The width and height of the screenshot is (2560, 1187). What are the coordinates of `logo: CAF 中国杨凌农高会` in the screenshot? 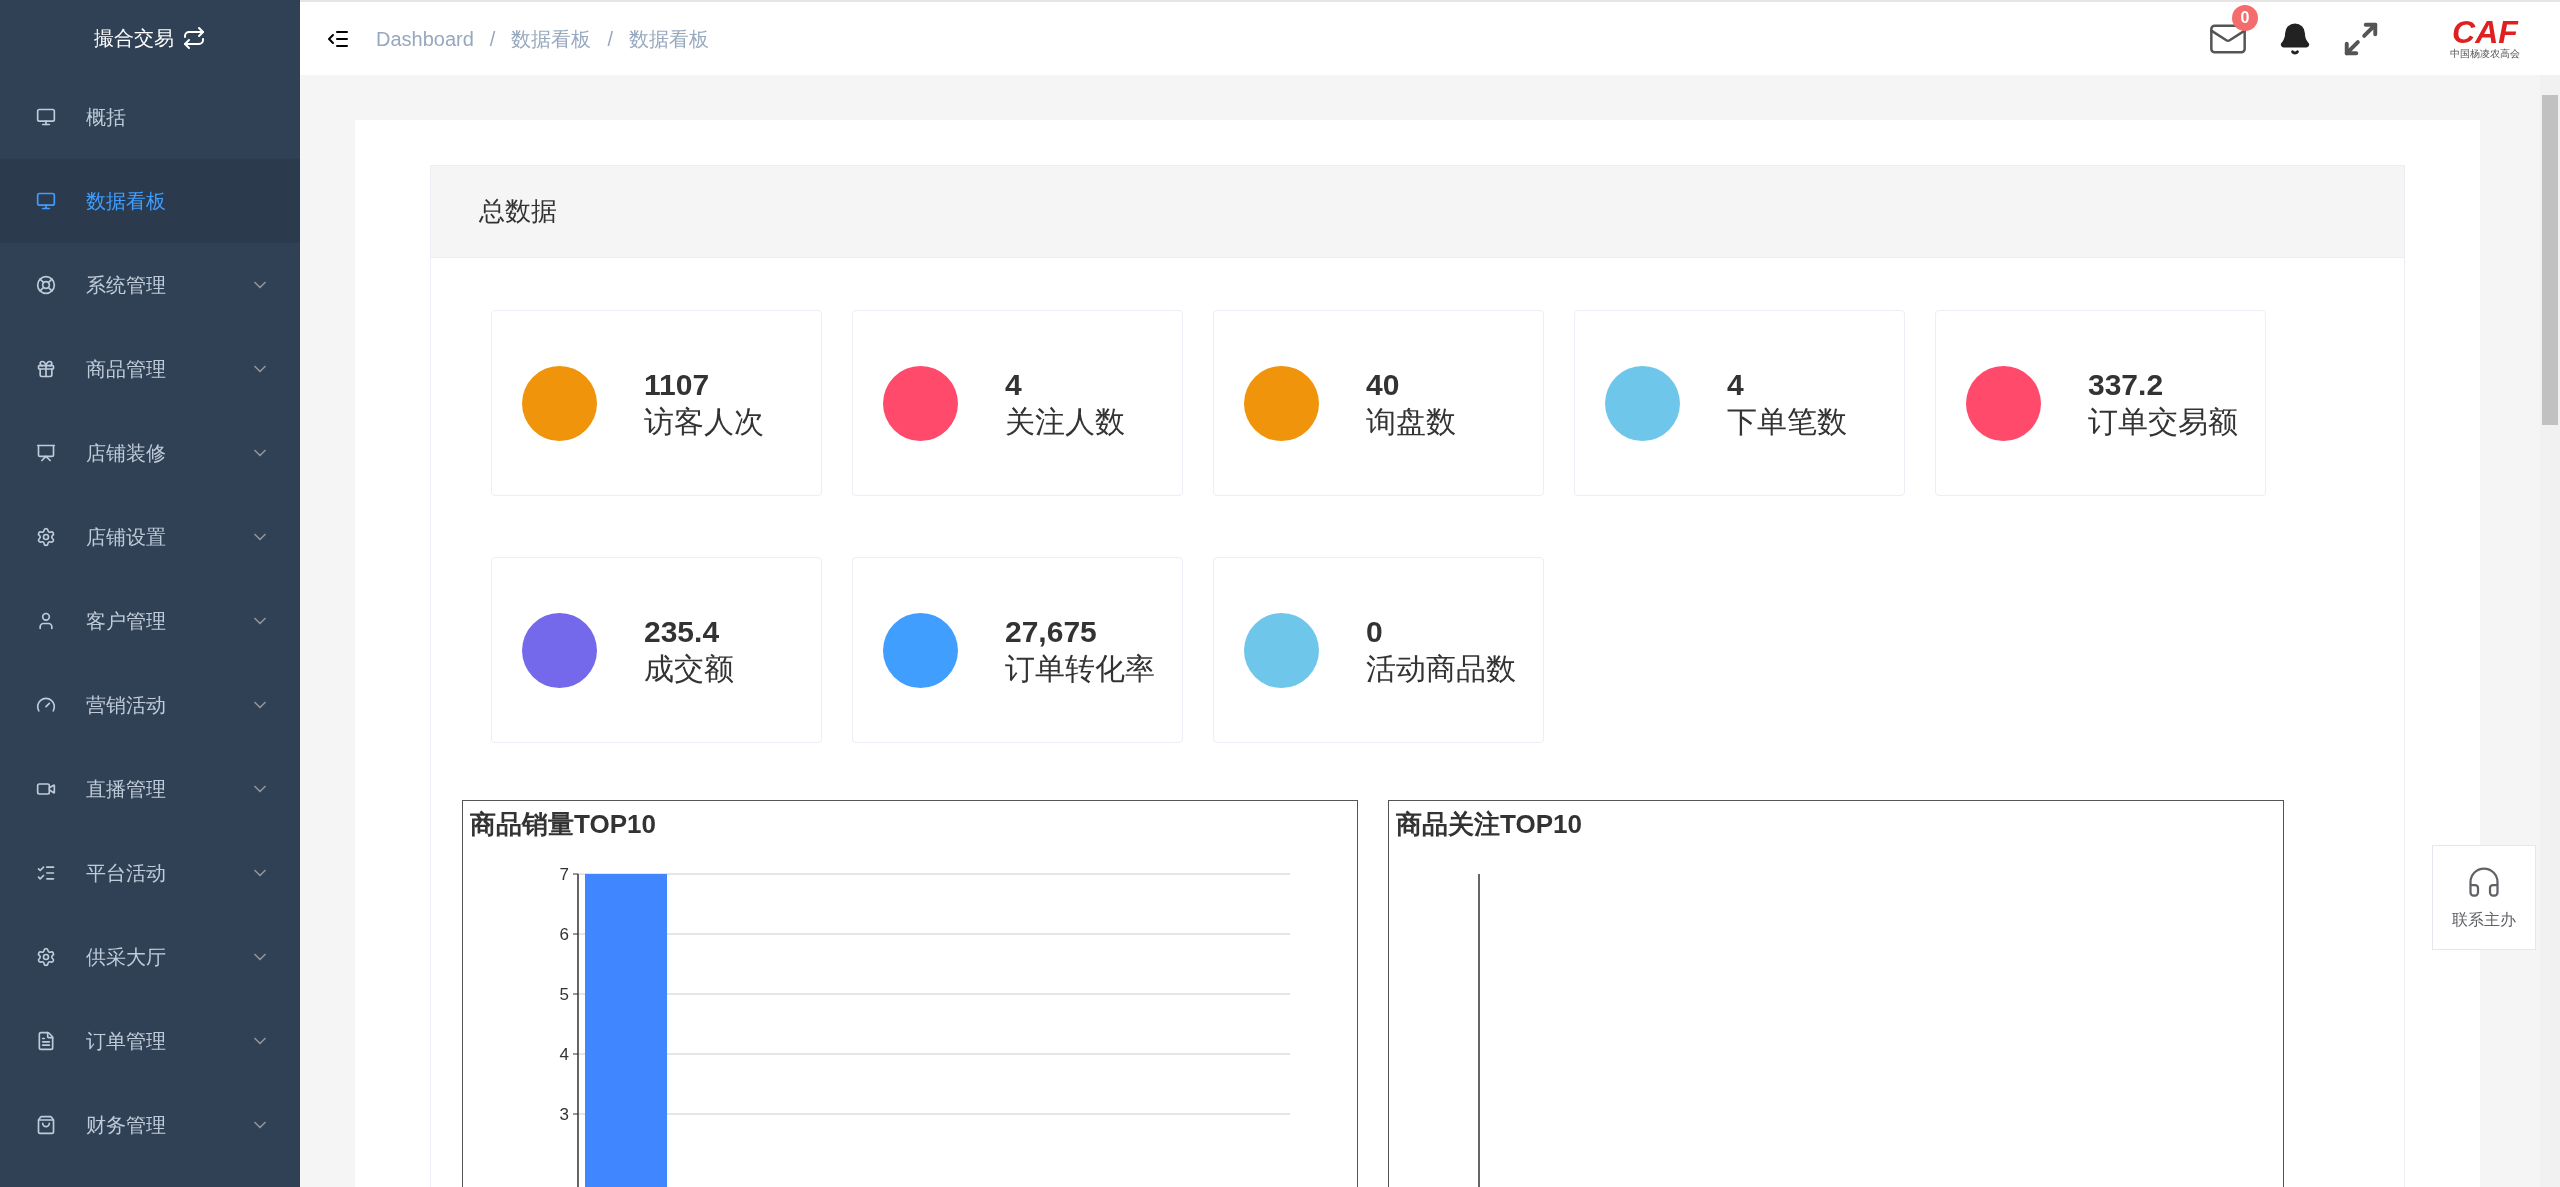 It's located at (2485, 38).